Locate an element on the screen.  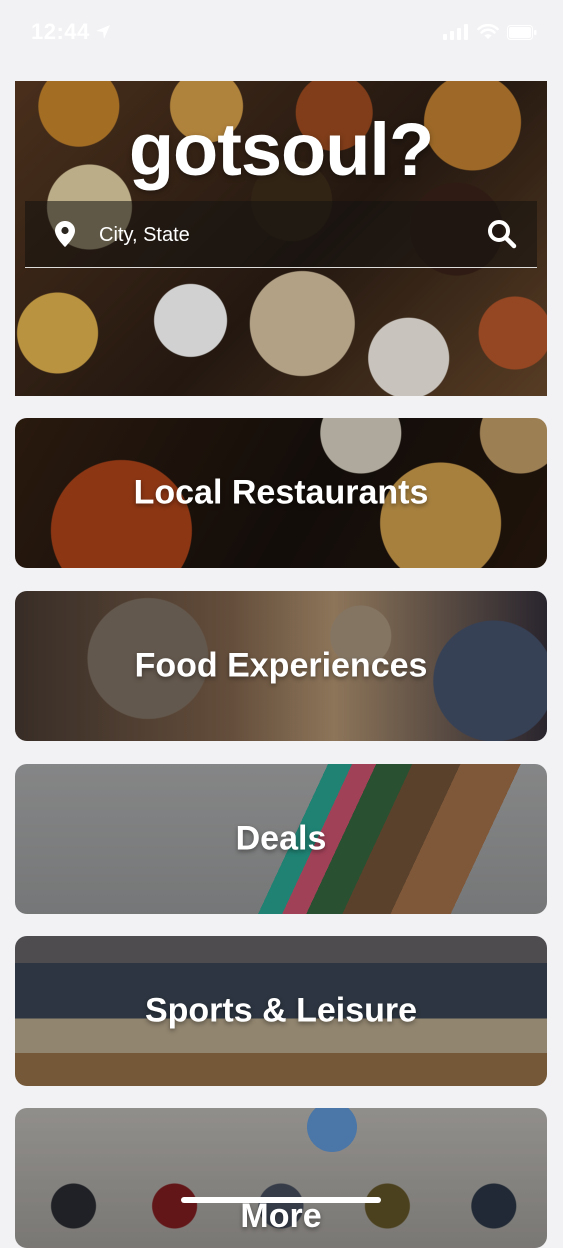
home-indicator is located at coordinates (281, 1200).